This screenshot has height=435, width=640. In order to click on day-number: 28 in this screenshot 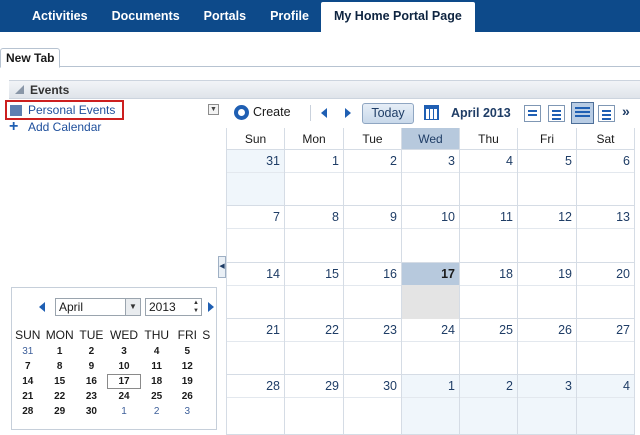, I will do `click(273, 386)`.